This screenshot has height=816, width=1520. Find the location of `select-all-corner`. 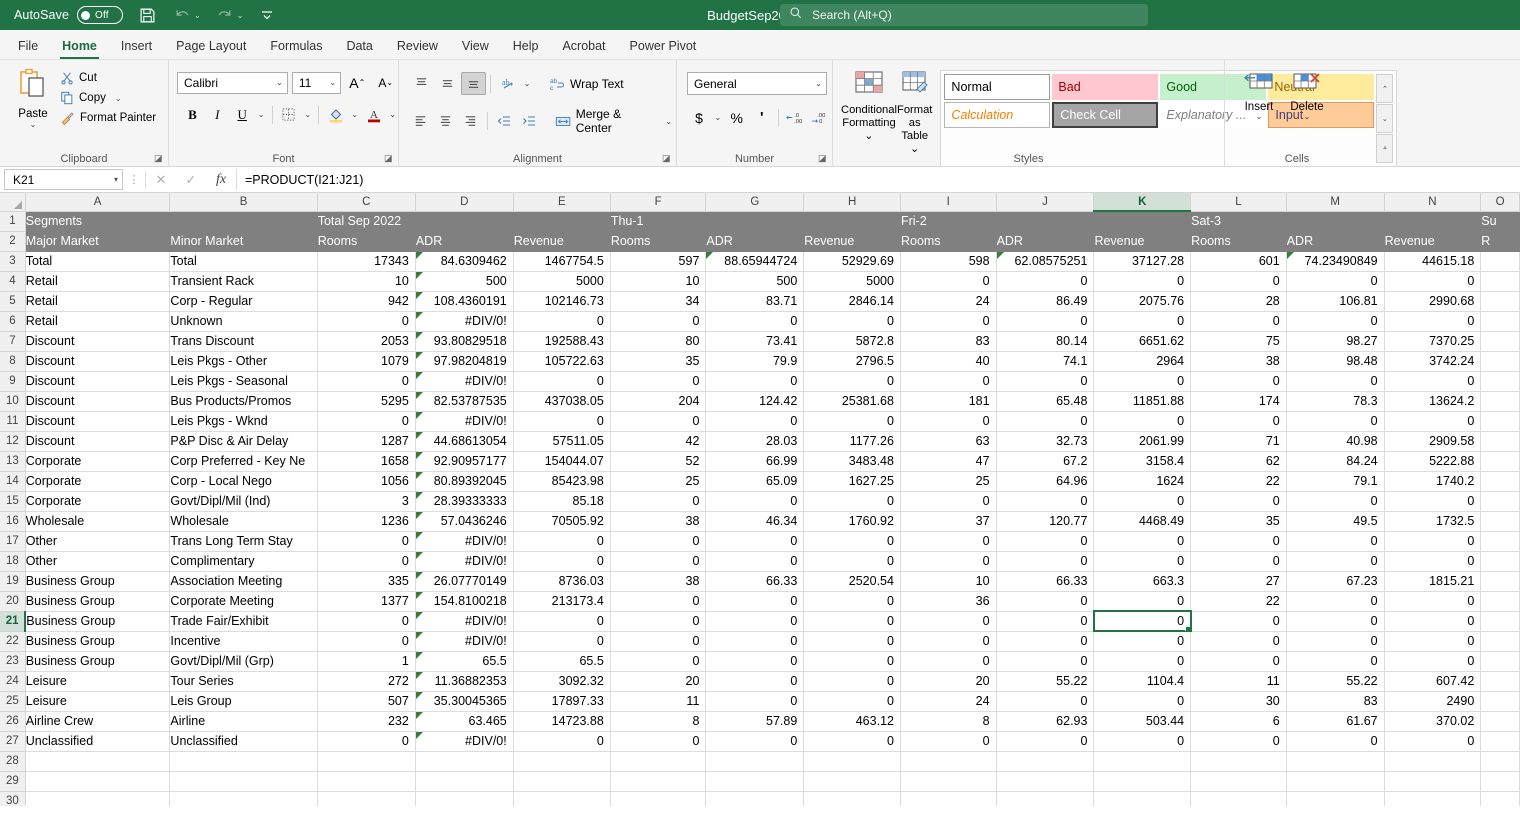

select-all-corner is located at coordinates (13, 202).